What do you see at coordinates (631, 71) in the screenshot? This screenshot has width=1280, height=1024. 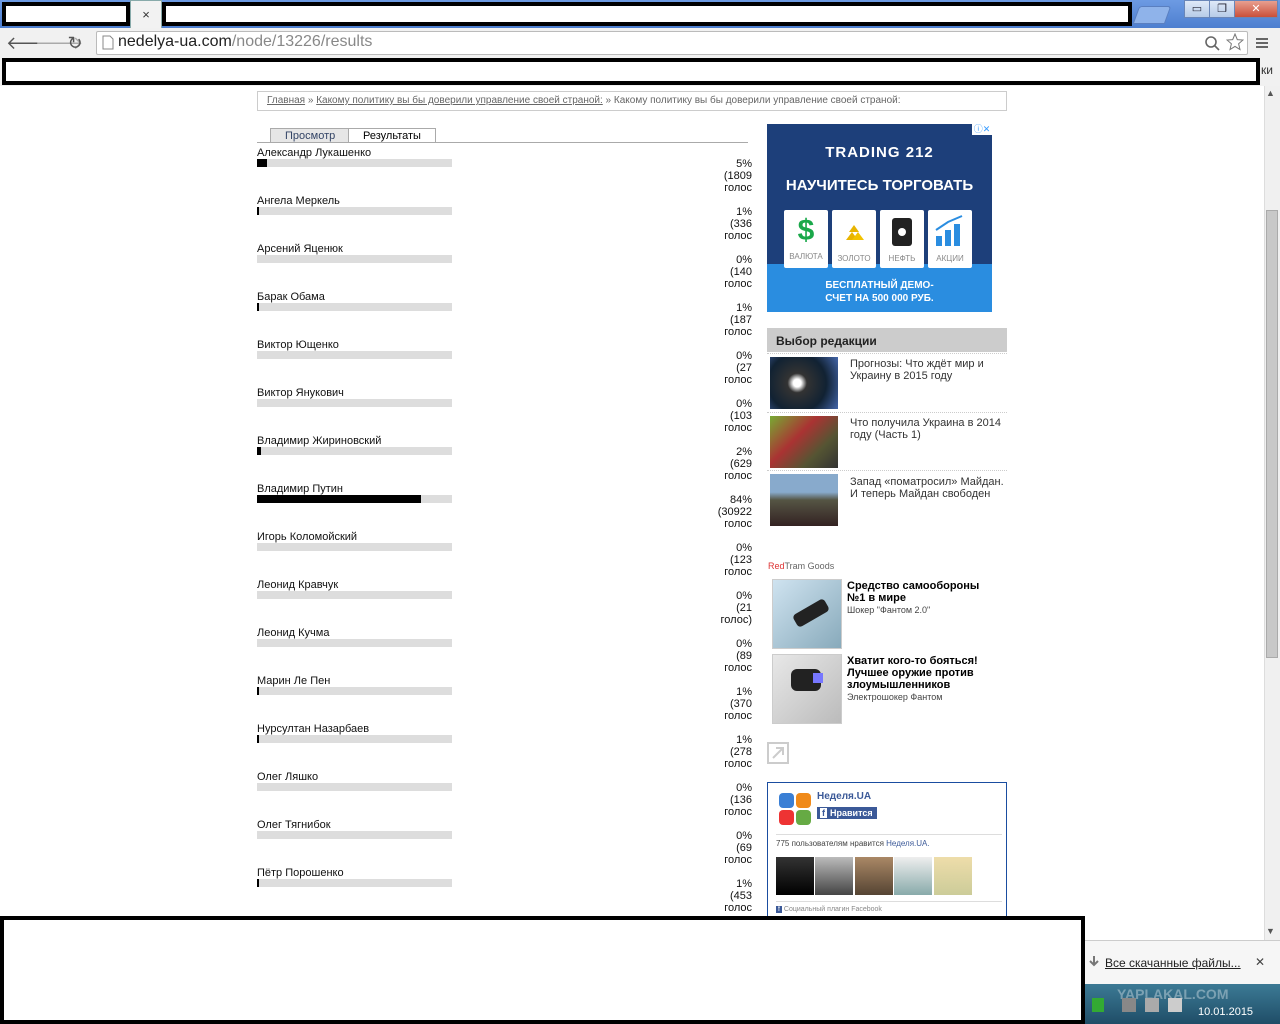 I see `redacted-bookmarks` at bounding box center [631, 71].